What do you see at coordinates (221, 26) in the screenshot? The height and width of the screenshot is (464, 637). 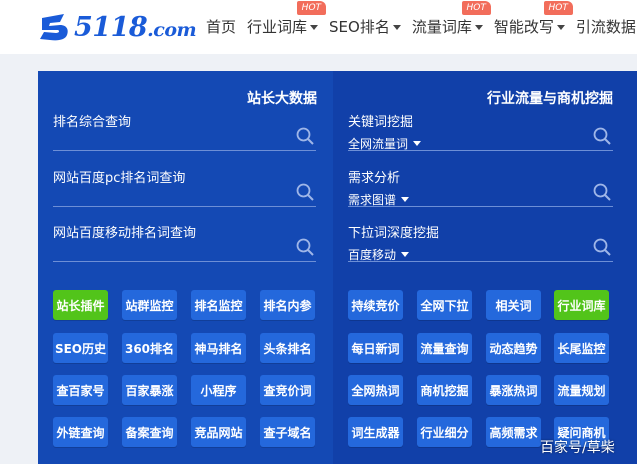 I see `nav-item-home: 首页` at bounding box center [221, 26].